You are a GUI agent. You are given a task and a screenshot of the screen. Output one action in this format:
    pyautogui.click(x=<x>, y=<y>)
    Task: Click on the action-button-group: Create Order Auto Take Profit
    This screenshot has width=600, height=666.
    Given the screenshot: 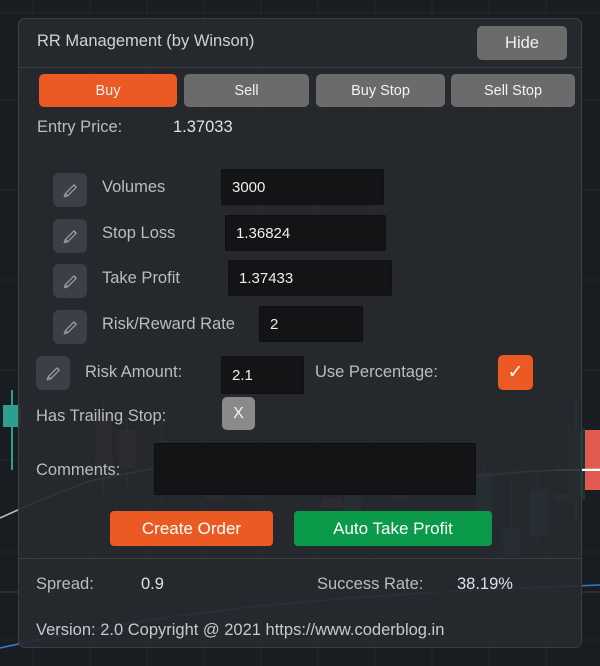 What is the action you would take?
    pyautogui.click(x=300, y=534)
    